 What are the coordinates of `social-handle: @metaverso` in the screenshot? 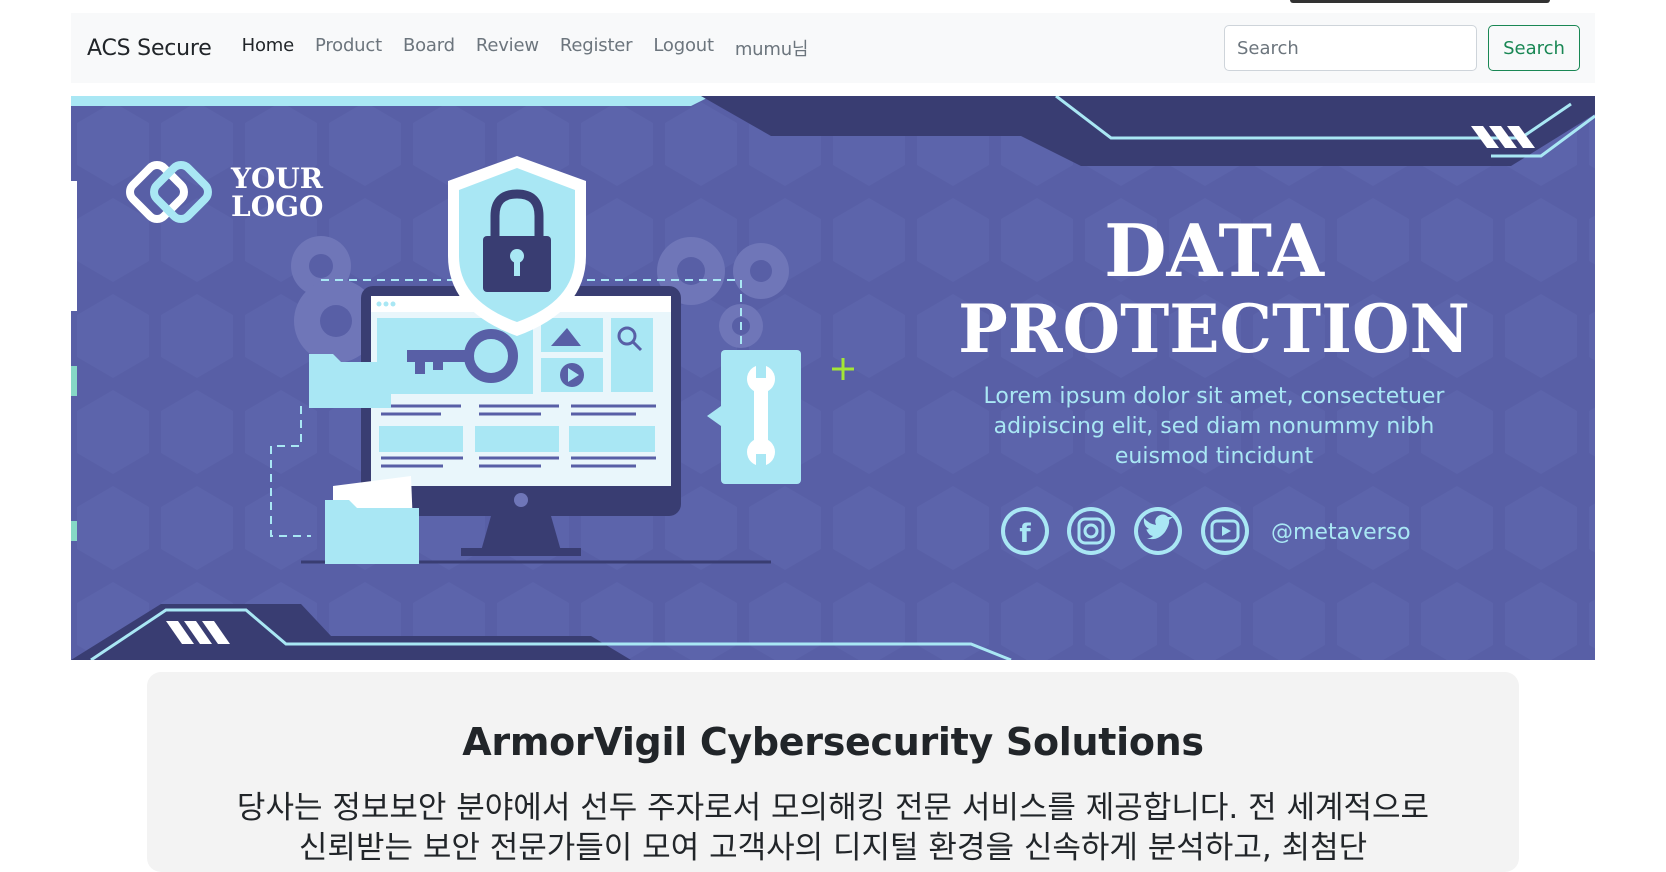 It's located at (1341, 532).